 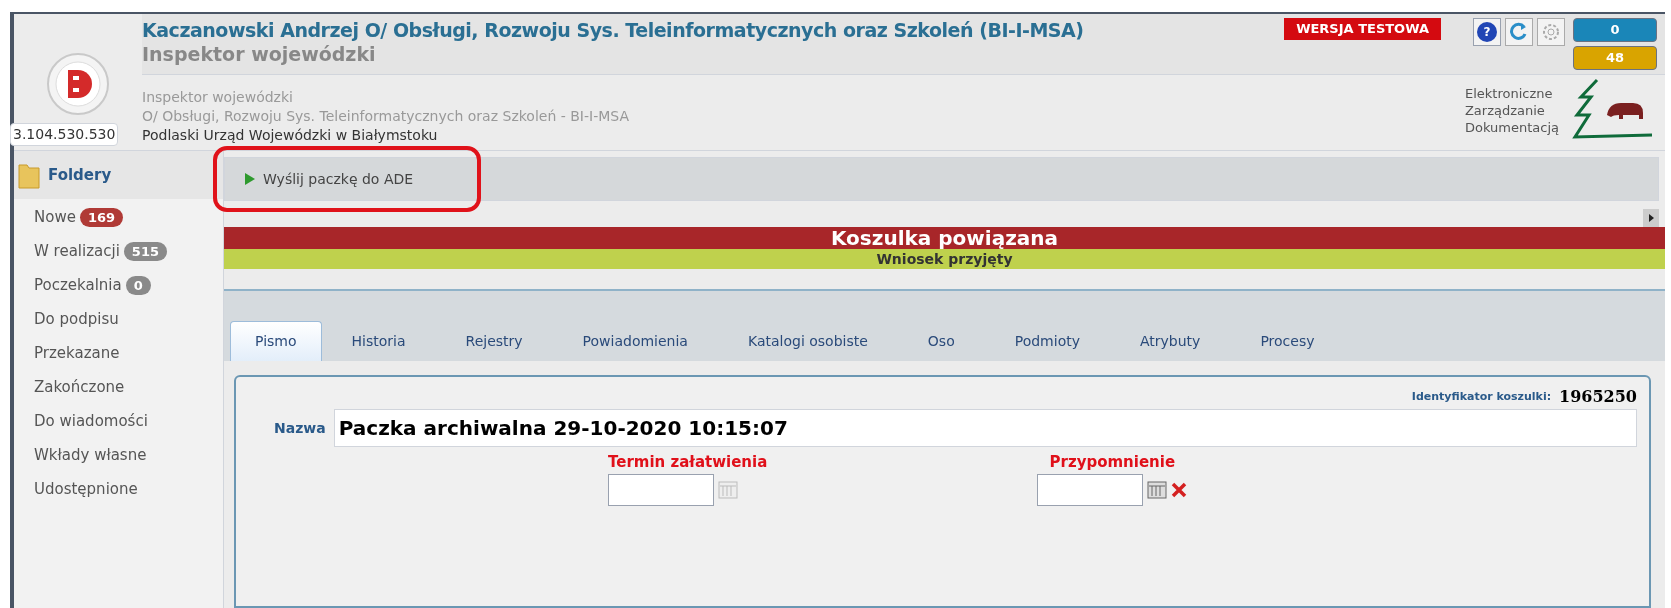 I want to click on clear-icon, so click(x=1179, y=489).